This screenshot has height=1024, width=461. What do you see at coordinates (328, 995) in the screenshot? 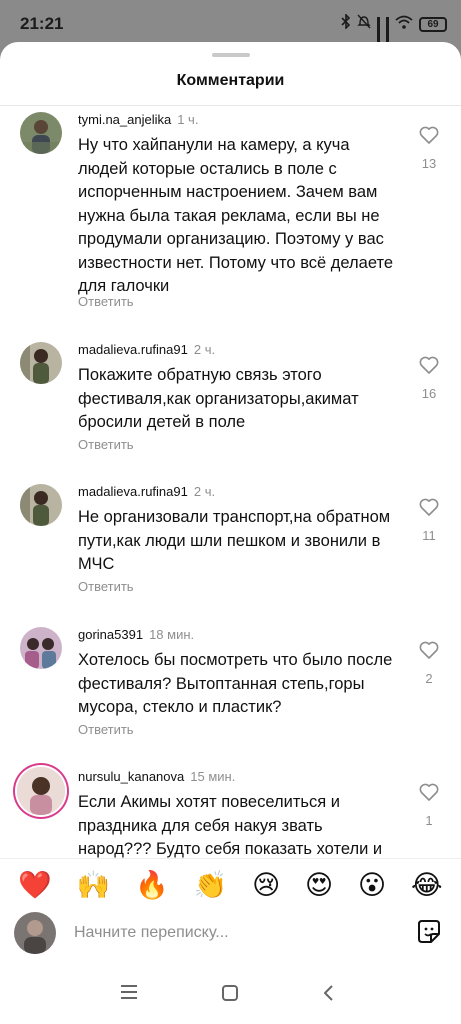
I see `back-nav-icon` at bounding box center [328, 995].